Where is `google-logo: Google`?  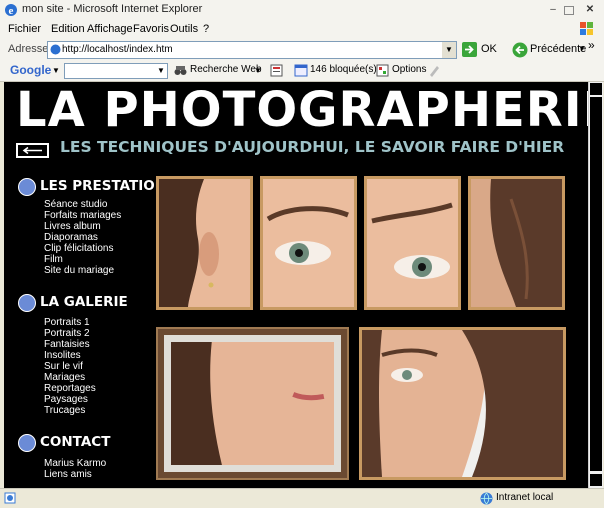 google-logo: Google is located at coordinates (30, 70).